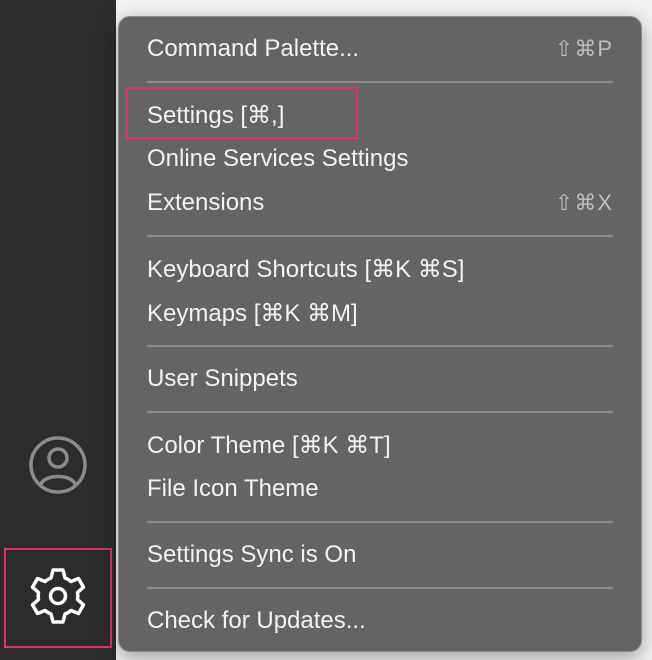 The image size is (652, 660). I want to click on menu-item-label: Settings Sync is On, so click(252, 554).